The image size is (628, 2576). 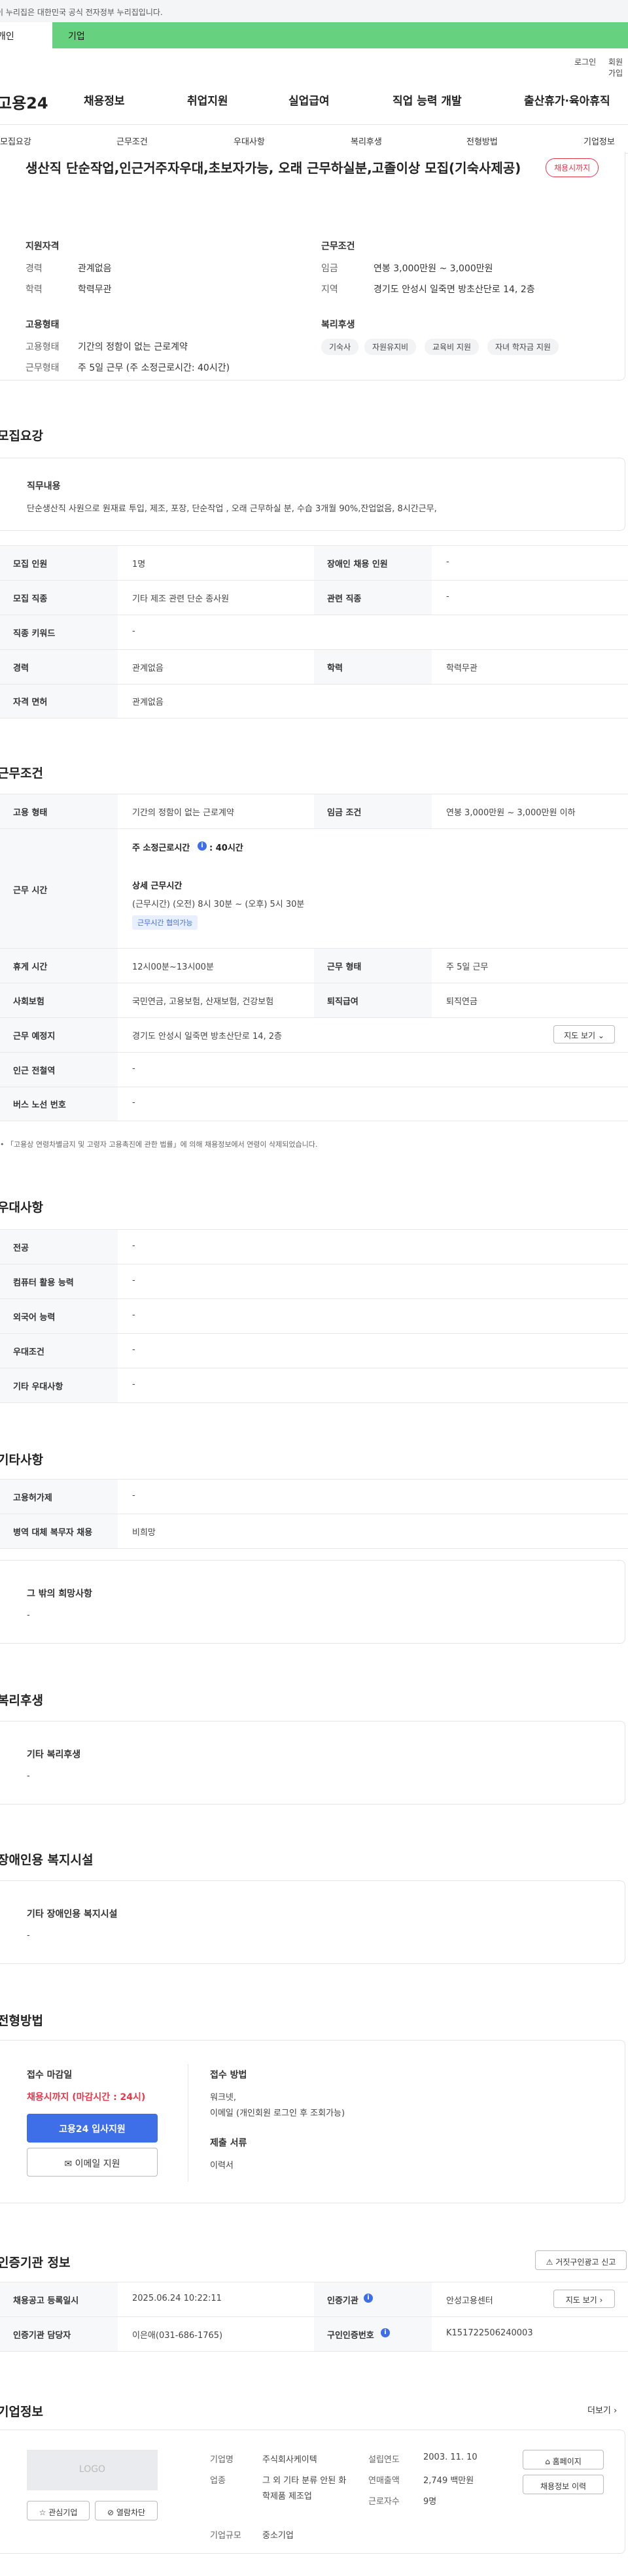 What do you see at coordinates (29, 1935) in the screenshot?
I see `disabled-box-value: -` at bounding box center [29, 1935].